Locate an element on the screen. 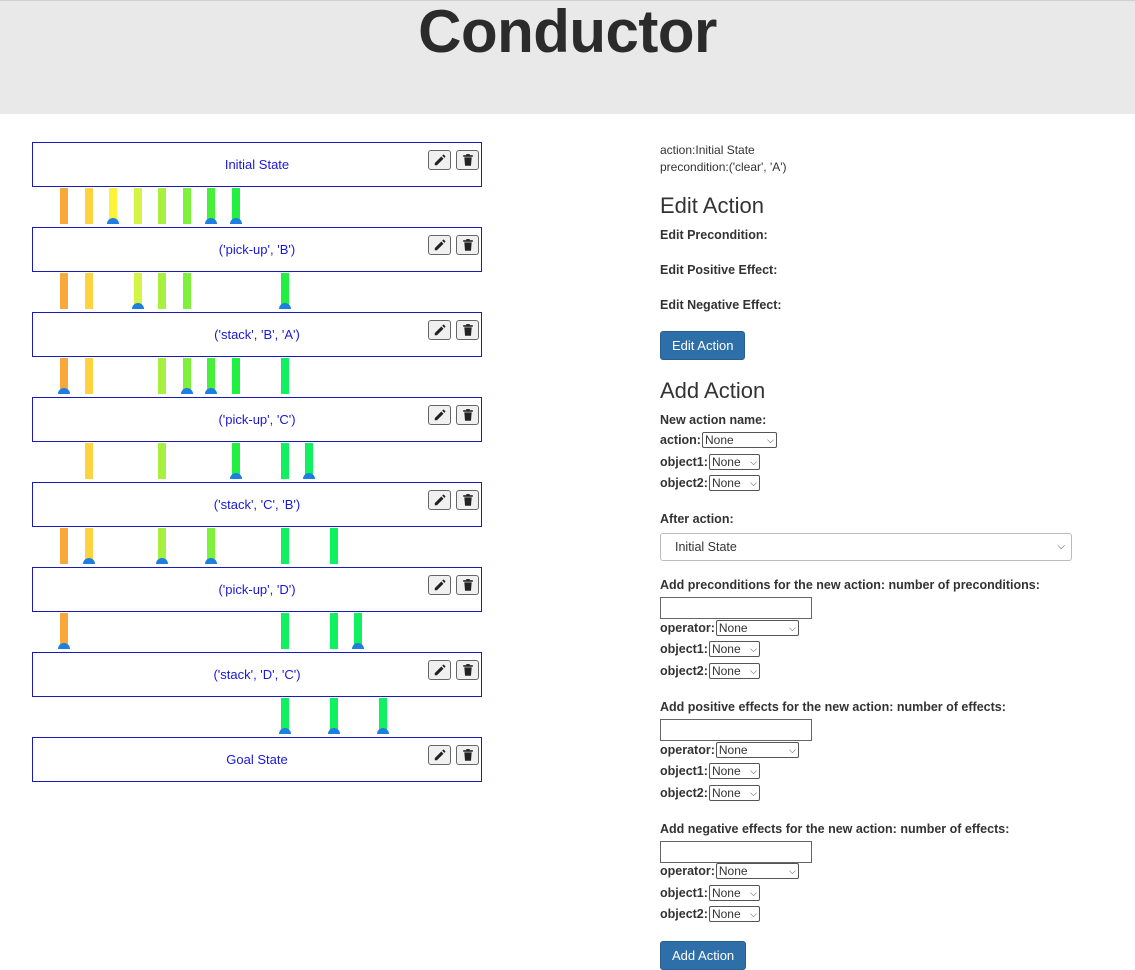  preconditions-count-input is located at coordinates (736, 608).